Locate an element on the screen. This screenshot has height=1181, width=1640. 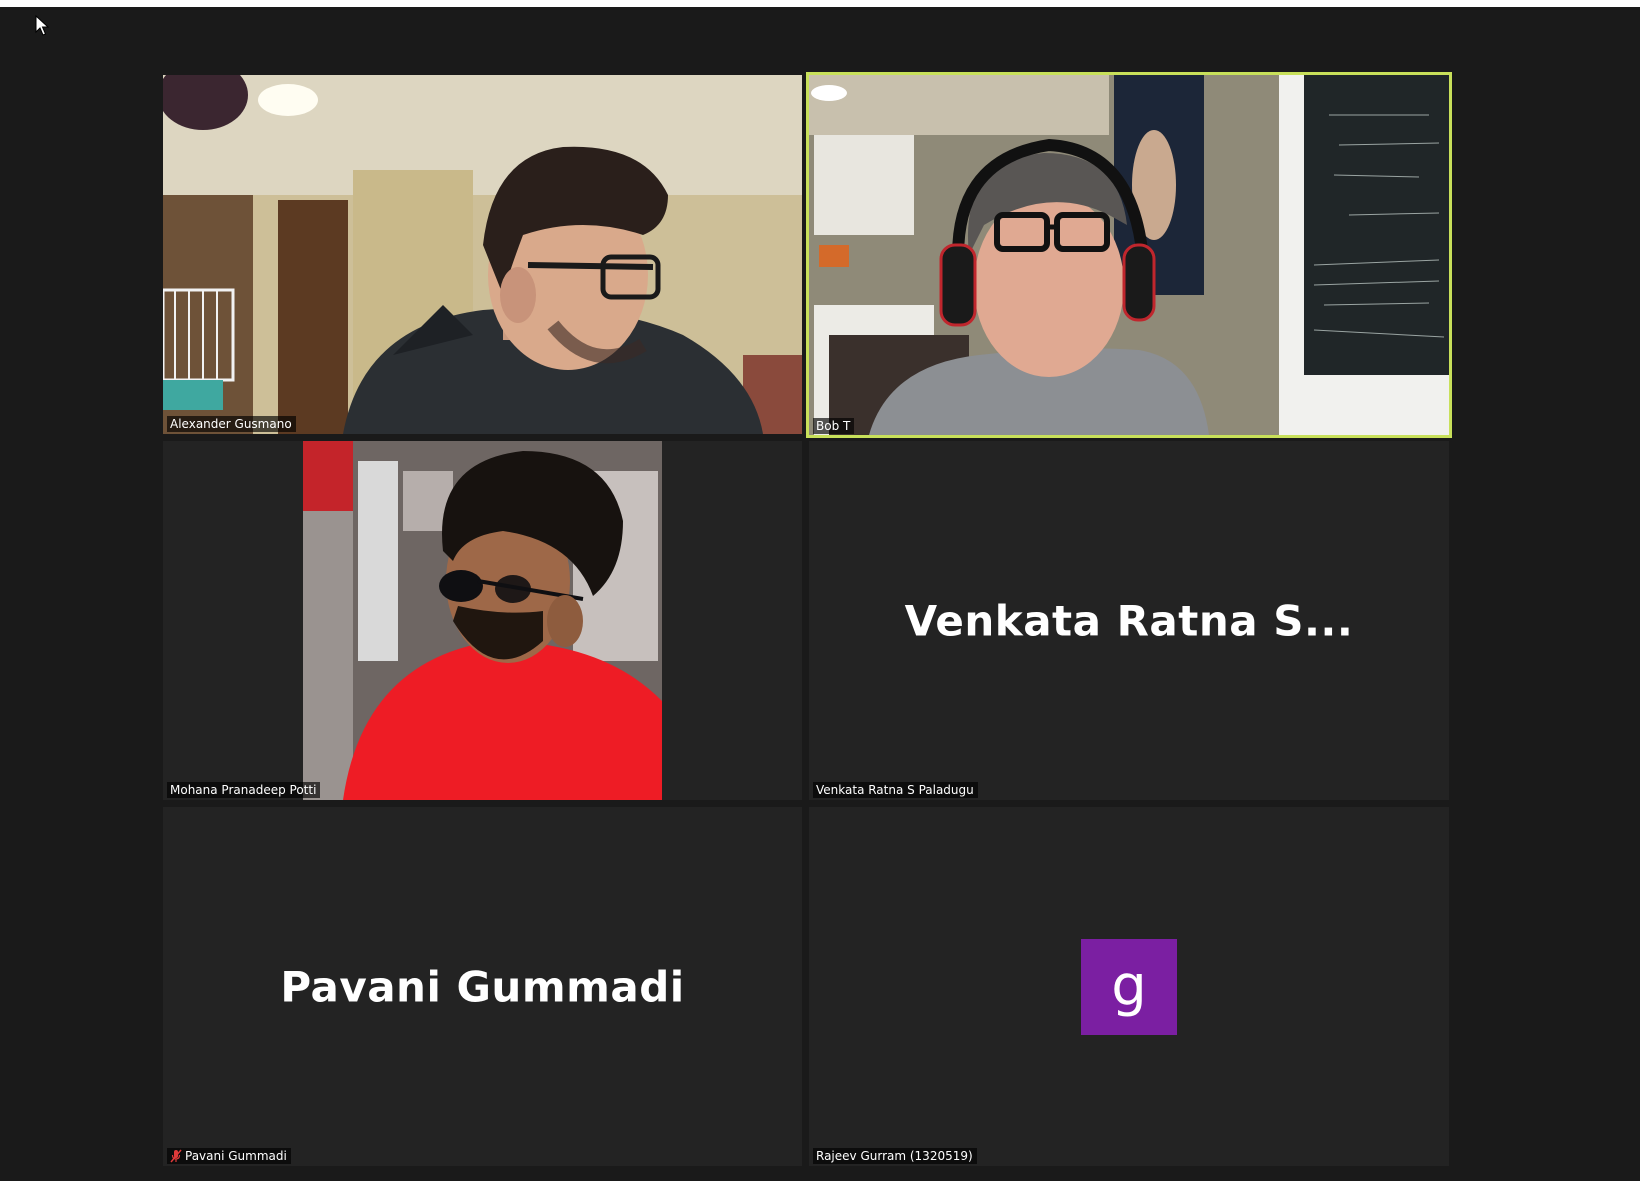
avatar: g is located at coordinates (1129, 986).